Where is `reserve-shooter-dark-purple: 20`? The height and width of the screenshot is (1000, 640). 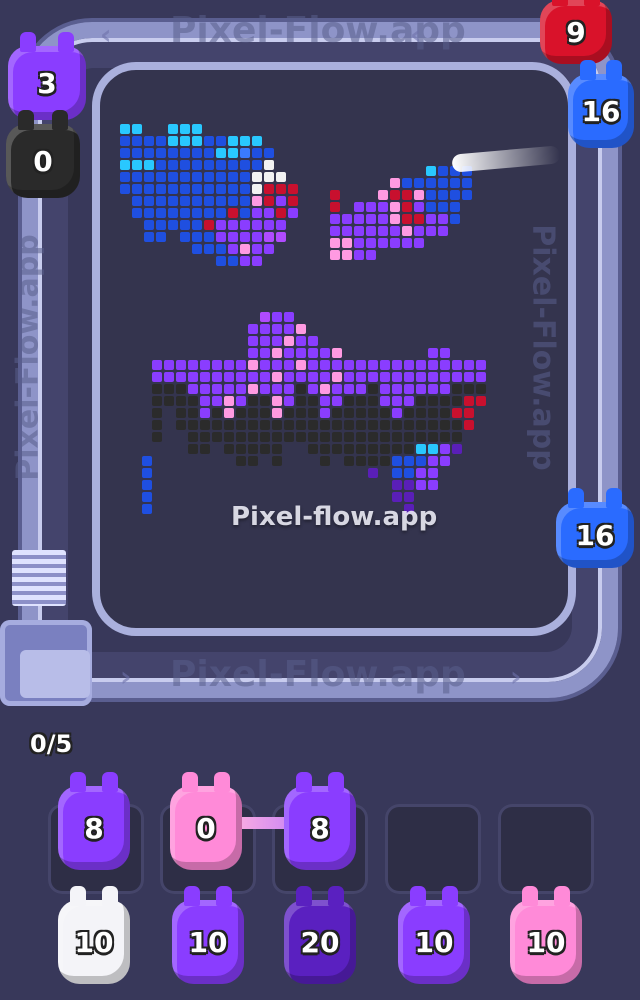 reserve-shooter-dark-purple: 20 is located at coordinates (320, 935).